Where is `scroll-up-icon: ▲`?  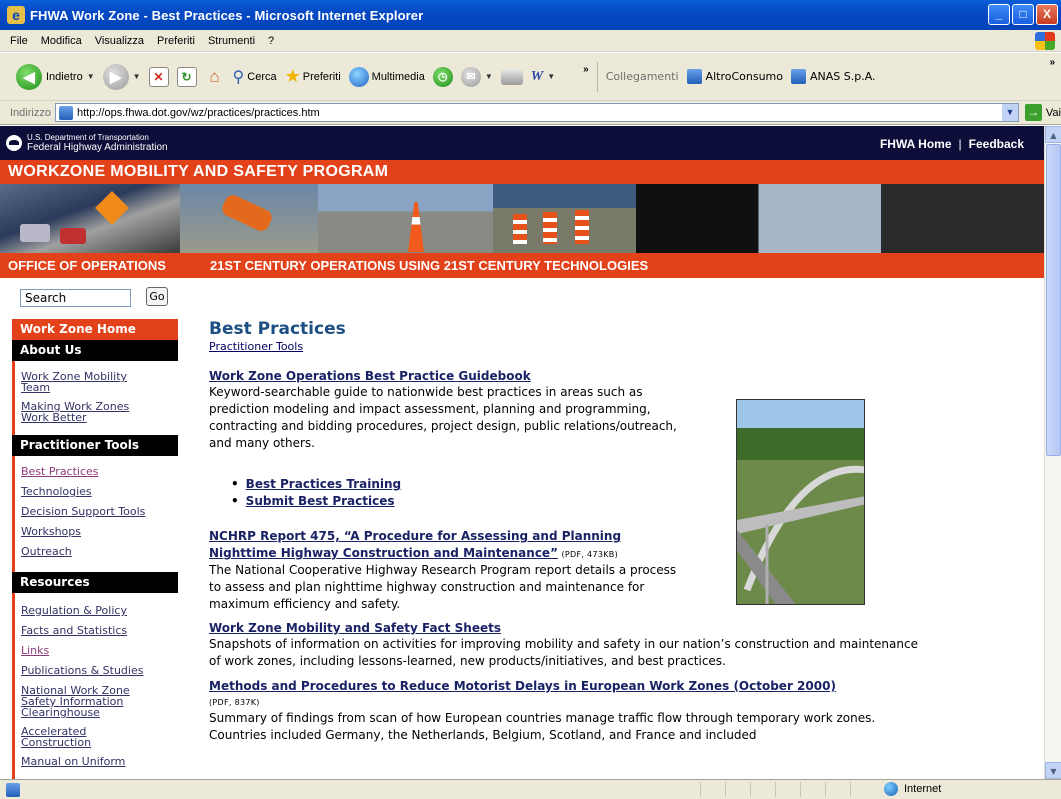
scroll-up-icon: ▲ is located at coordinates (1053, 134).